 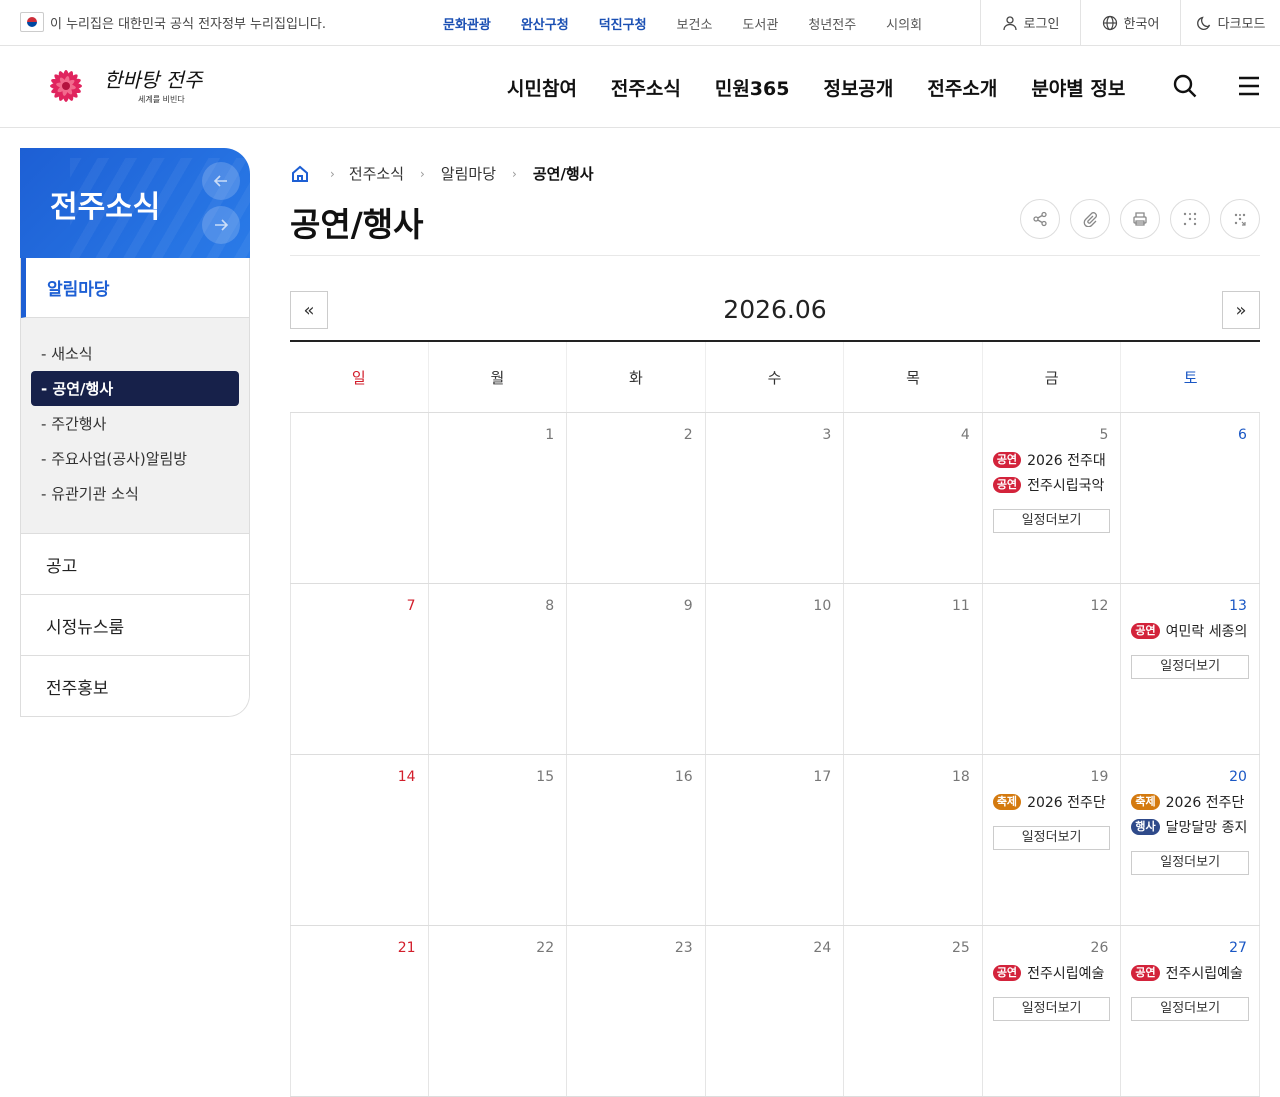 I want to click on paperclip-icon, so click(x=1090, y=219).